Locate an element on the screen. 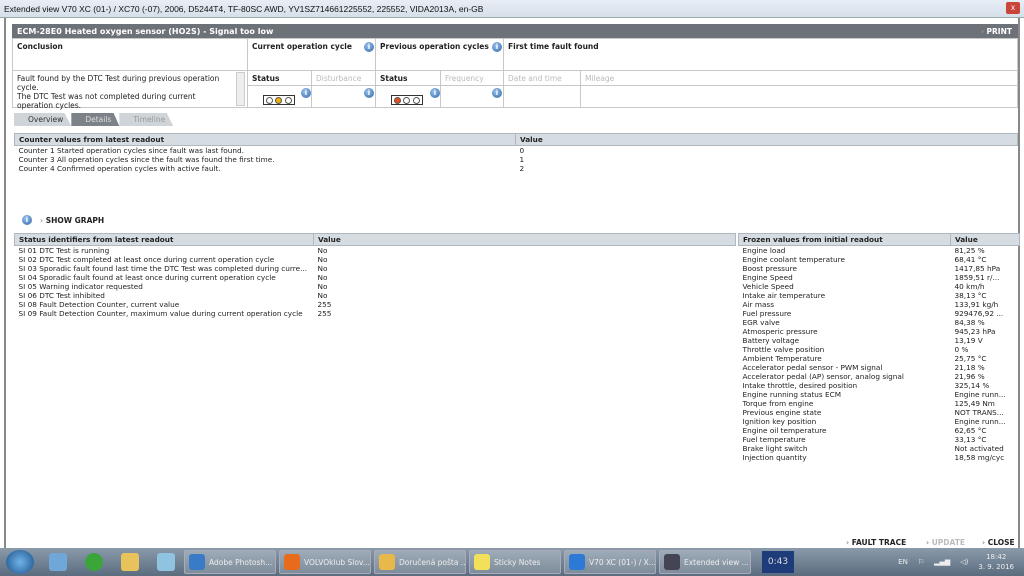  system-tray: EN ⚐ ▂▄▆ ◁) 18:42 3. 9. 2016 is located at coordinates (961, 562).